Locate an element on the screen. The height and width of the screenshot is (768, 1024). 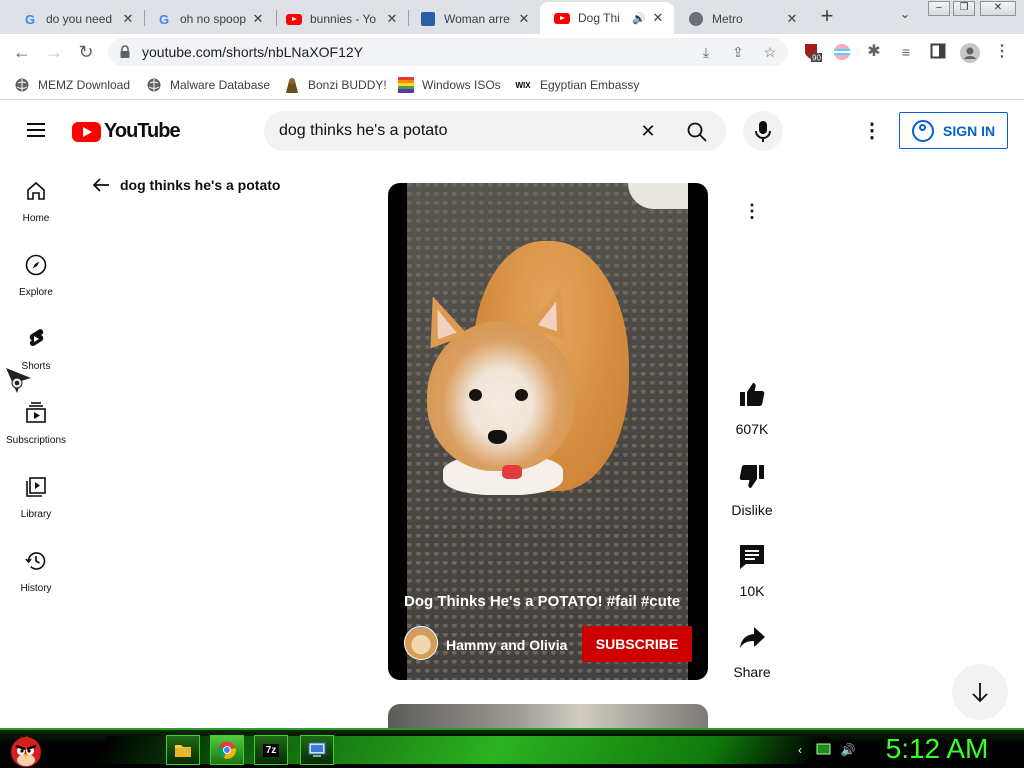
7zip-button: 7z is located at coordinates (271, 750).